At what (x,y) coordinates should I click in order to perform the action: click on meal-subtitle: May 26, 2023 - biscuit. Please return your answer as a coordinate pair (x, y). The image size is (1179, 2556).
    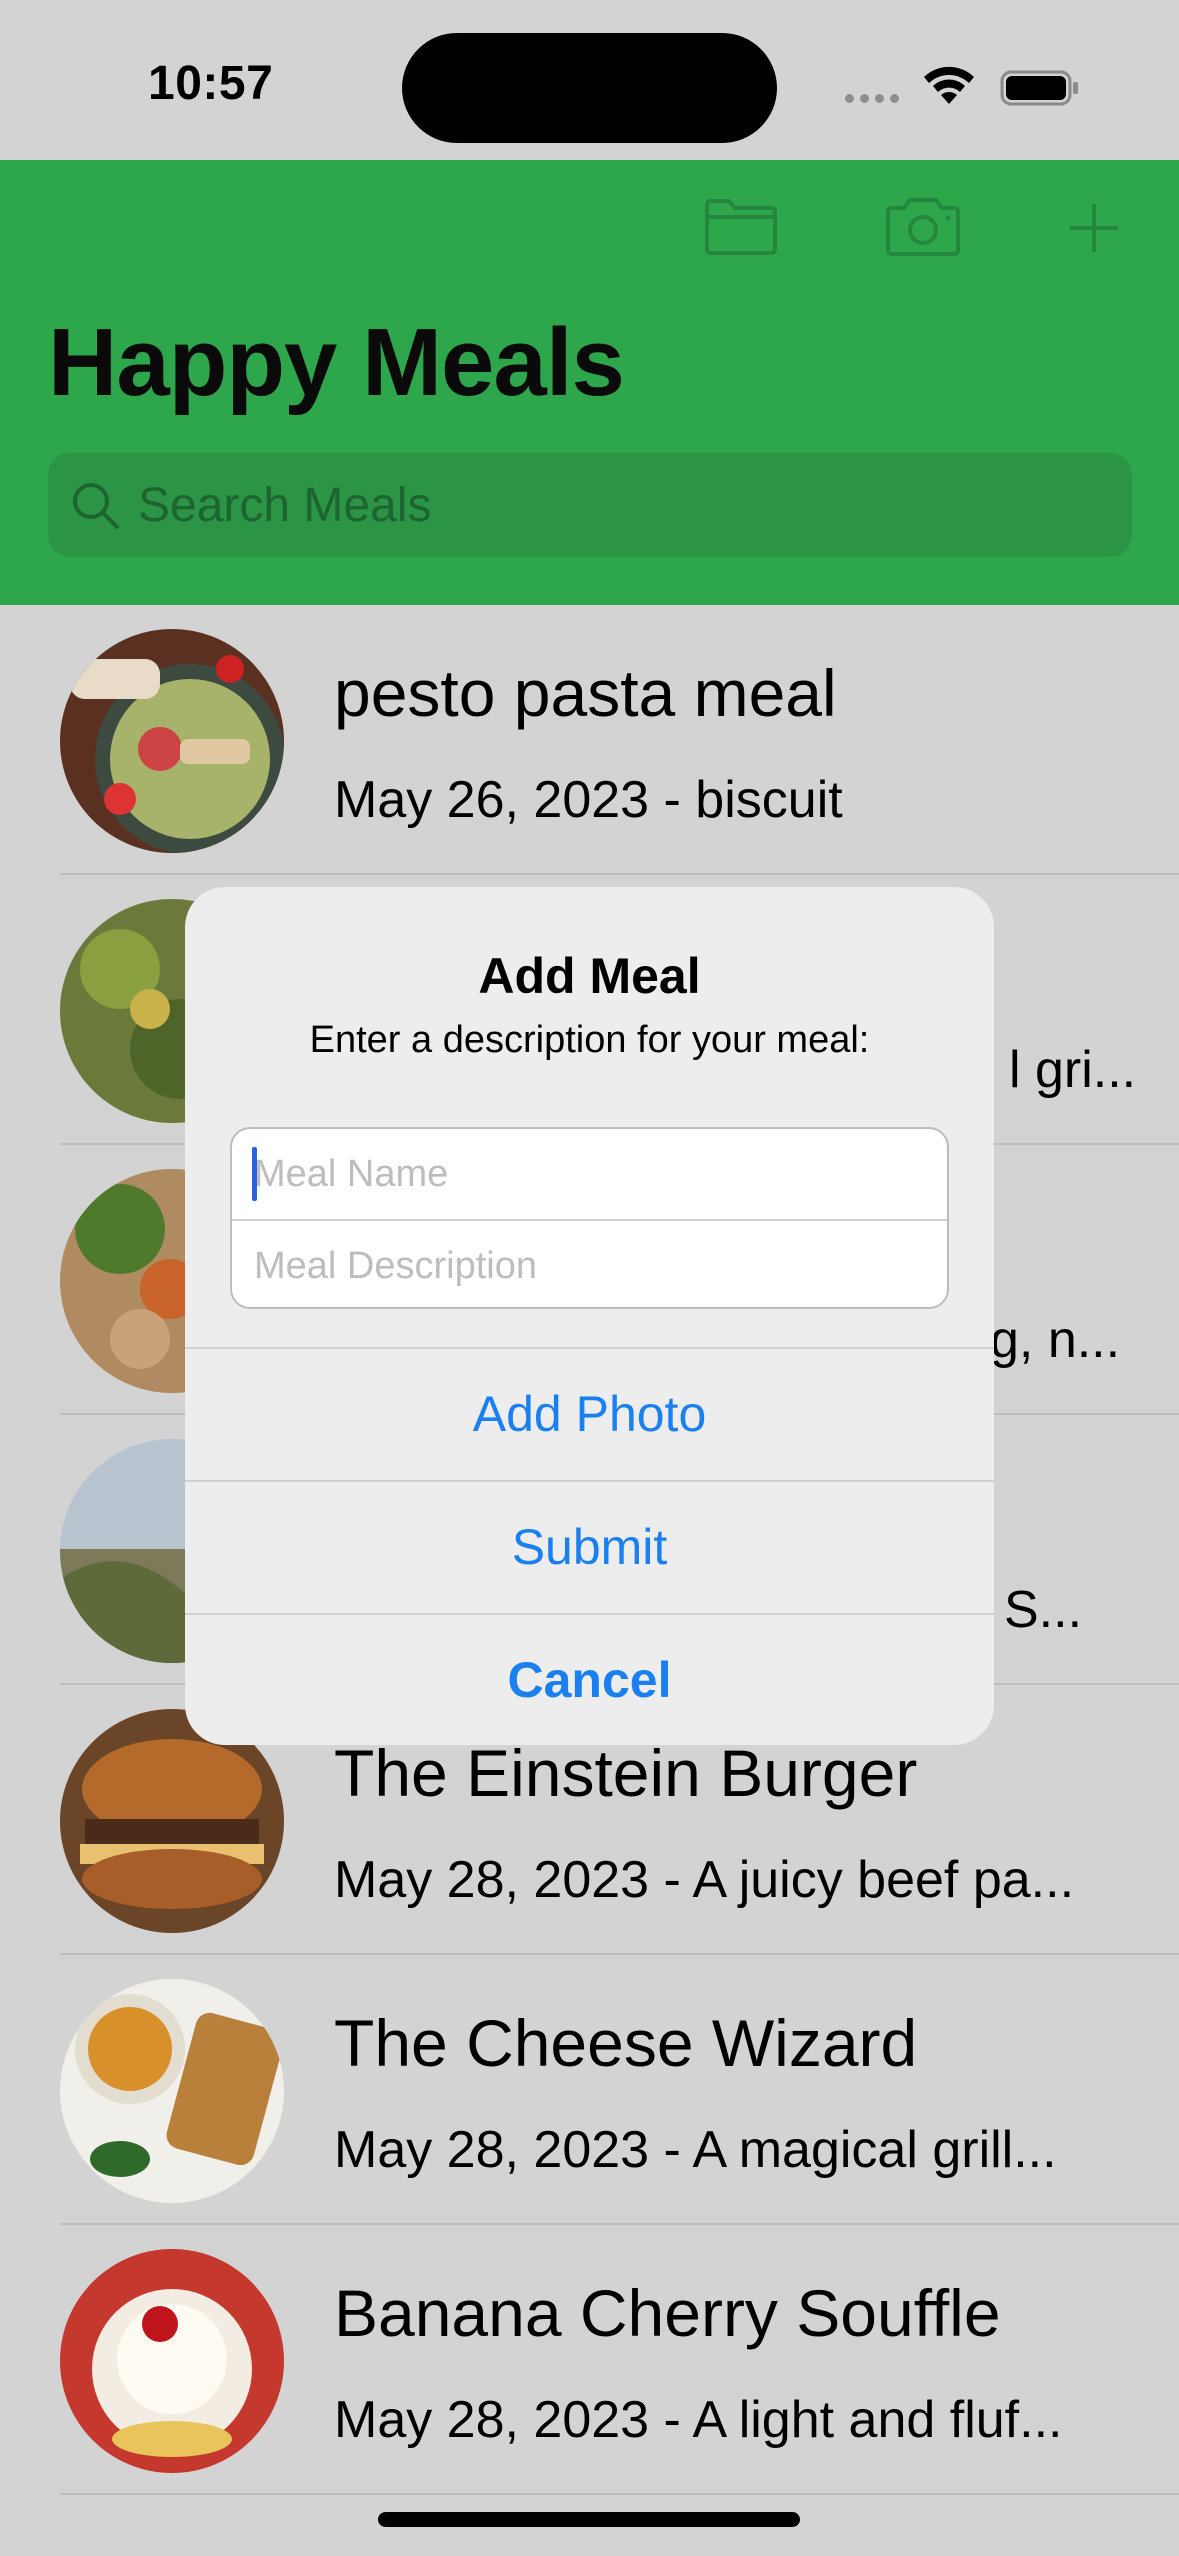
    Looking at the image, I should click on (588, 800).